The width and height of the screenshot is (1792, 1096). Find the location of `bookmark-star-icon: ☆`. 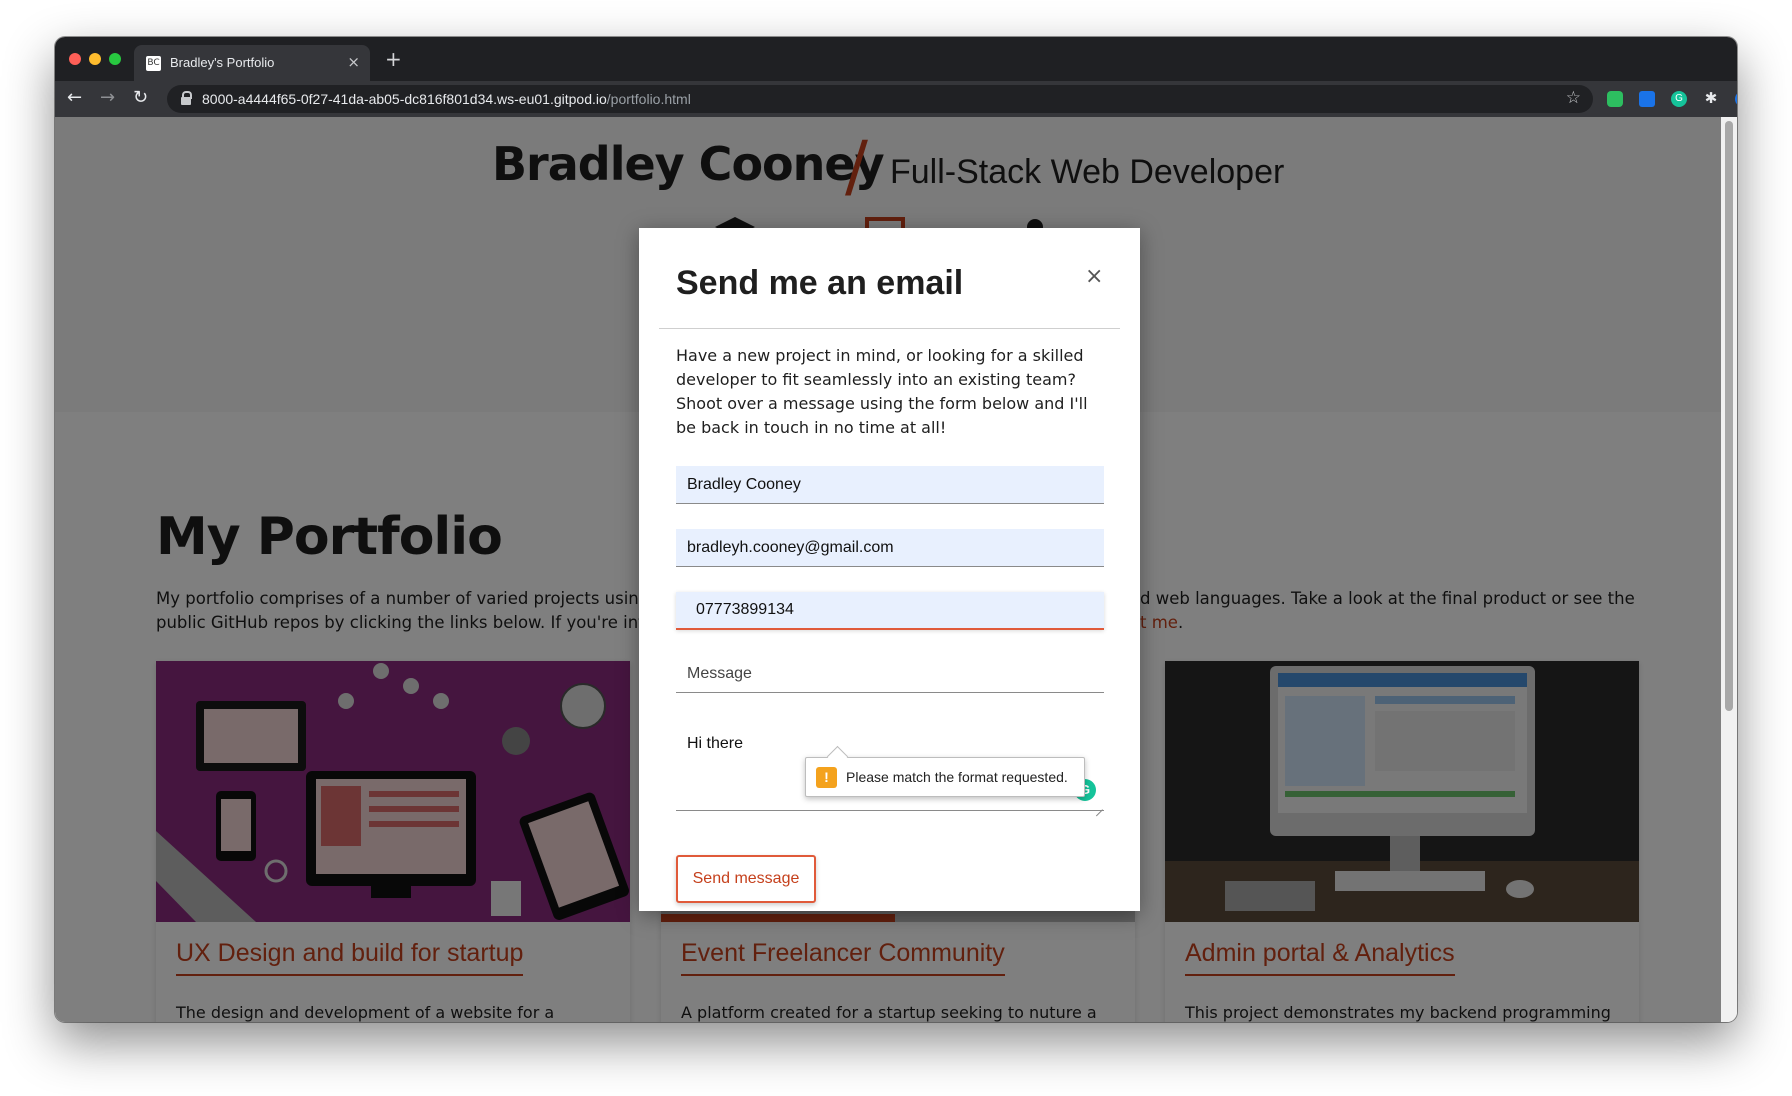

bookmark-star-icon: ☆ is located at coordinates (1573, 98).